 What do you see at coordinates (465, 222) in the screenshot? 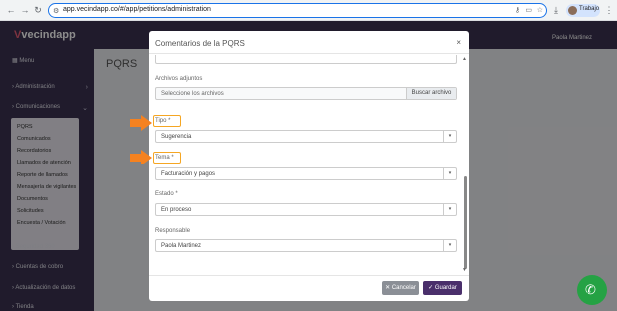
I see `modal-scrollbar` at bounding box center [465, 222].